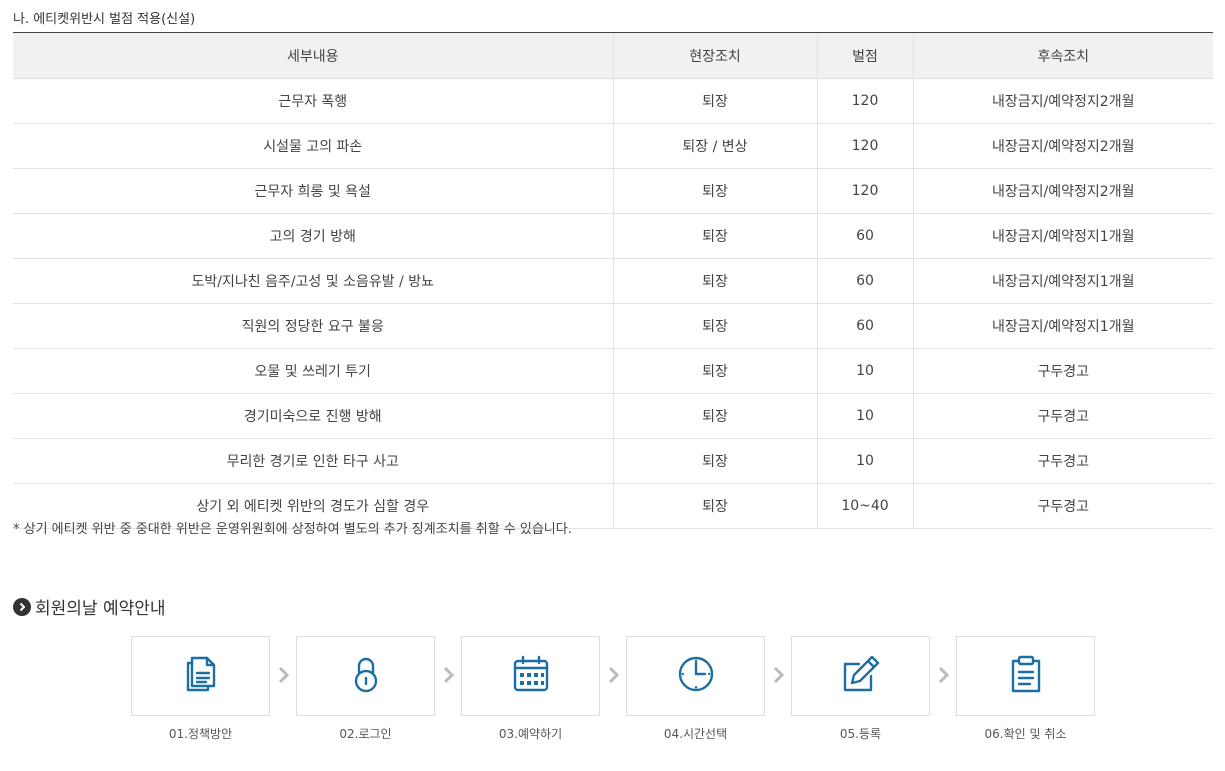  What do you see at coordinates (1025, 734) in the screenshot?
I see `step-label: 06.확인 및 취소` at bounding box center [1025, 734].